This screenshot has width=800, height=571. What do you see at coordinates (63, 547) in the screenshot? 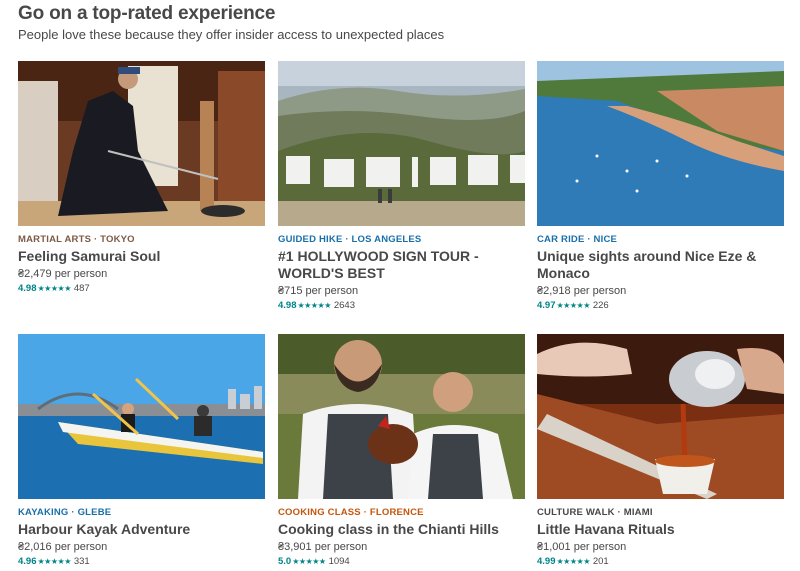
I see `card-price: ₴2,016 per person` at bounding box center [63, 547].